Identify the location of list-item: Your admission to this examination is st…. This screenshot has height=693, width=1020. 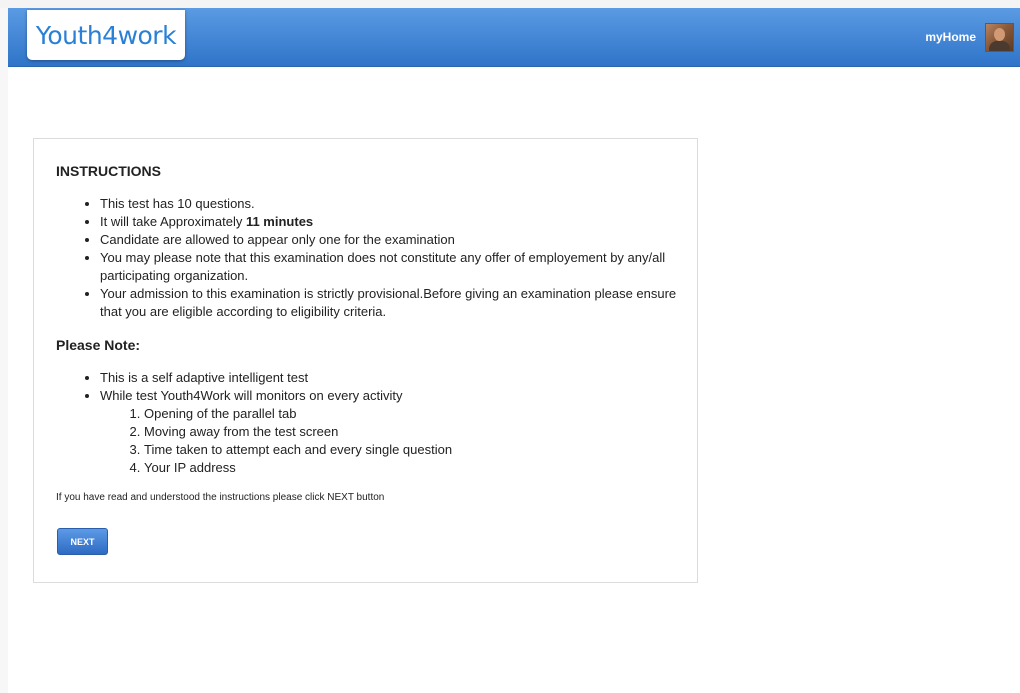
(400, 303).